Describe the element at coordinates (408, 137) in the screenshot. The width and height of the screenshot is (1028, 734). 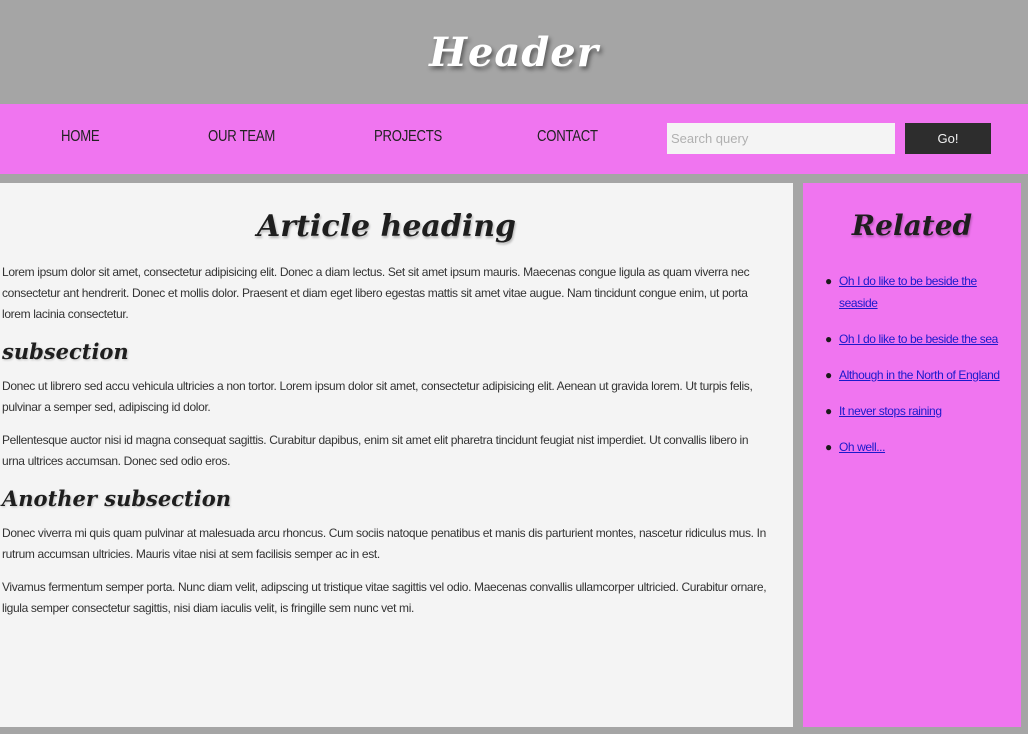
I see `nav-item-projects: PROJECTS` at that location.